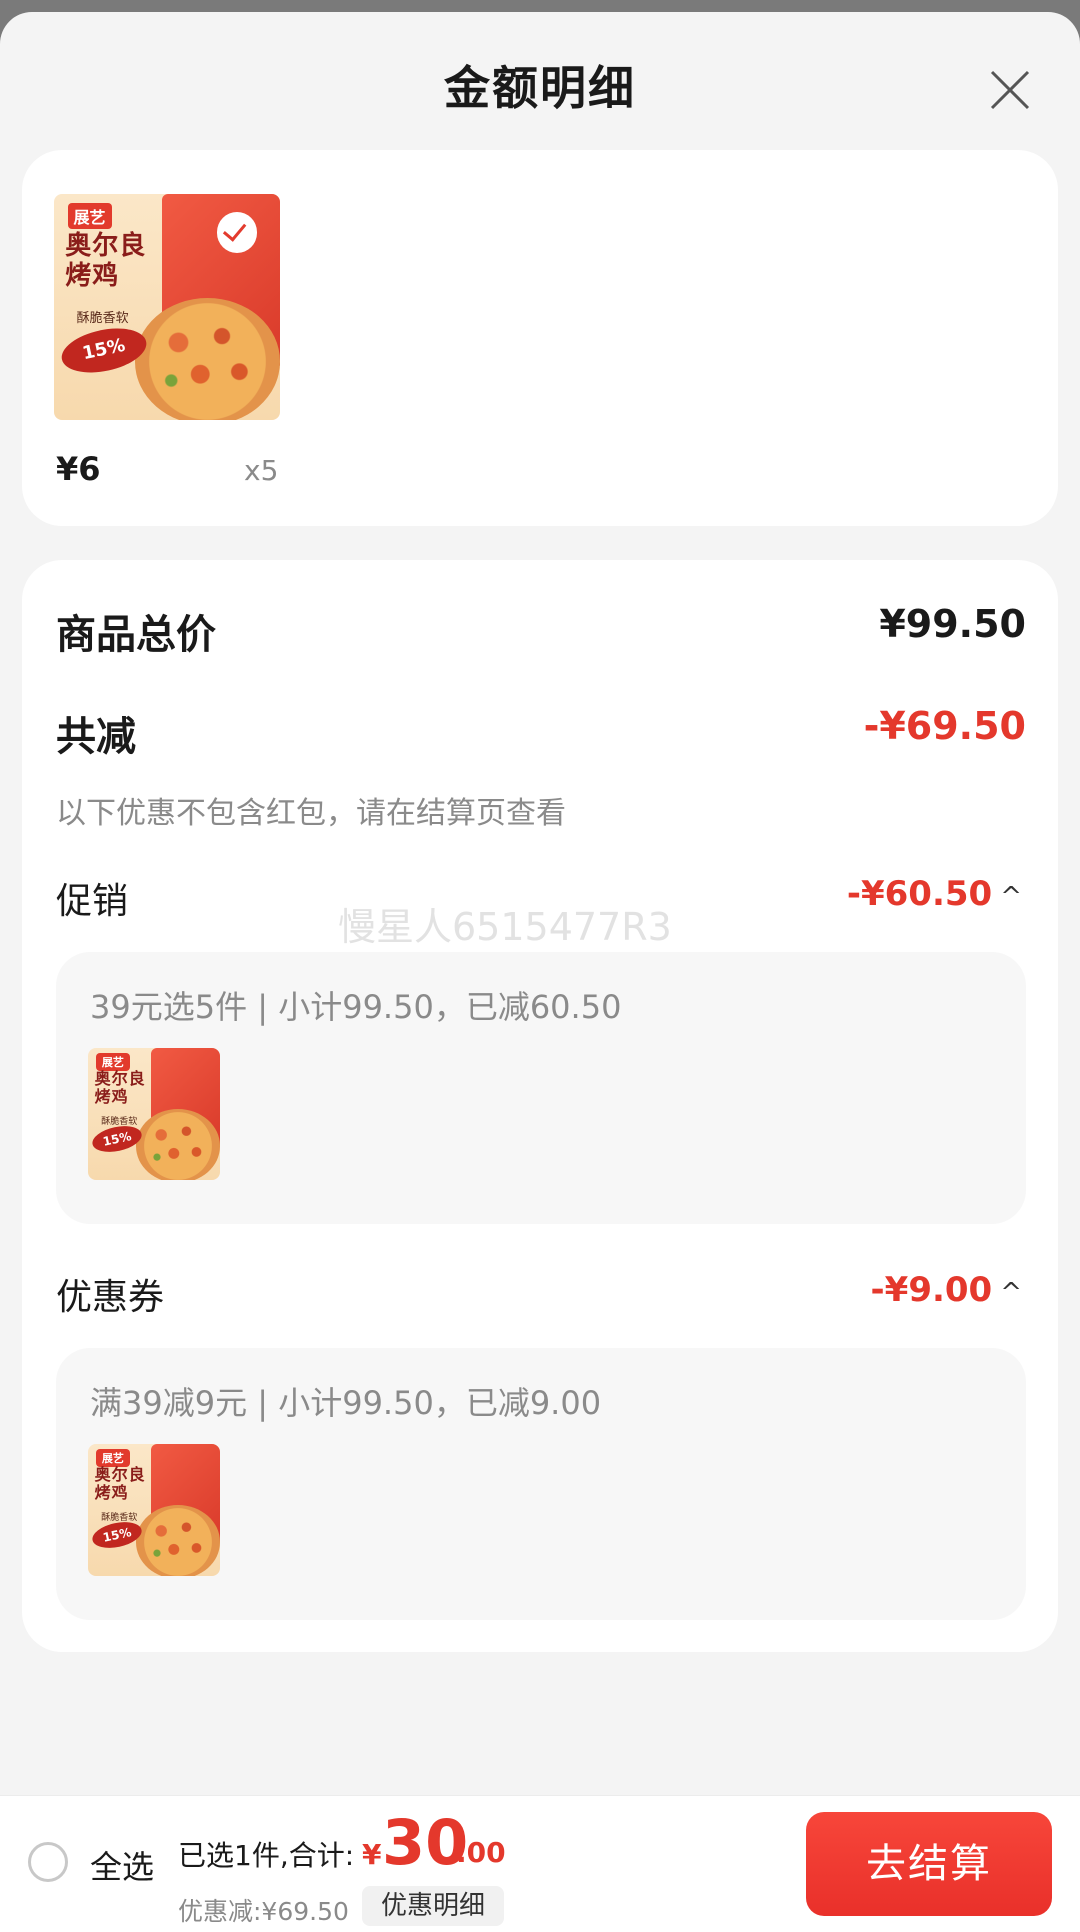  Describe the element at coordinates (110, 1297) in the screenshot. I see `coupon-label: 优惠券` at that location.